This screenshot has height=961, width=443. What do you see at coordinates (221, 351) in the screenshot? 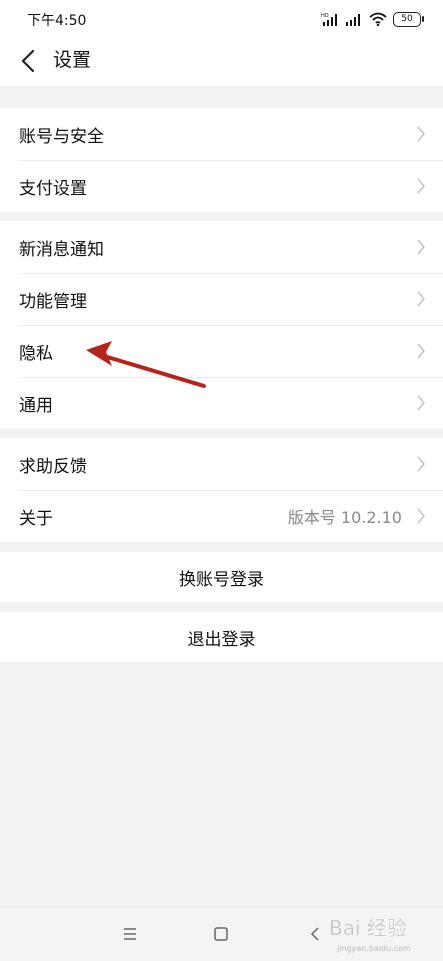
I see `settings-item-privacy: 隐私` at bounding box center [221, 351].